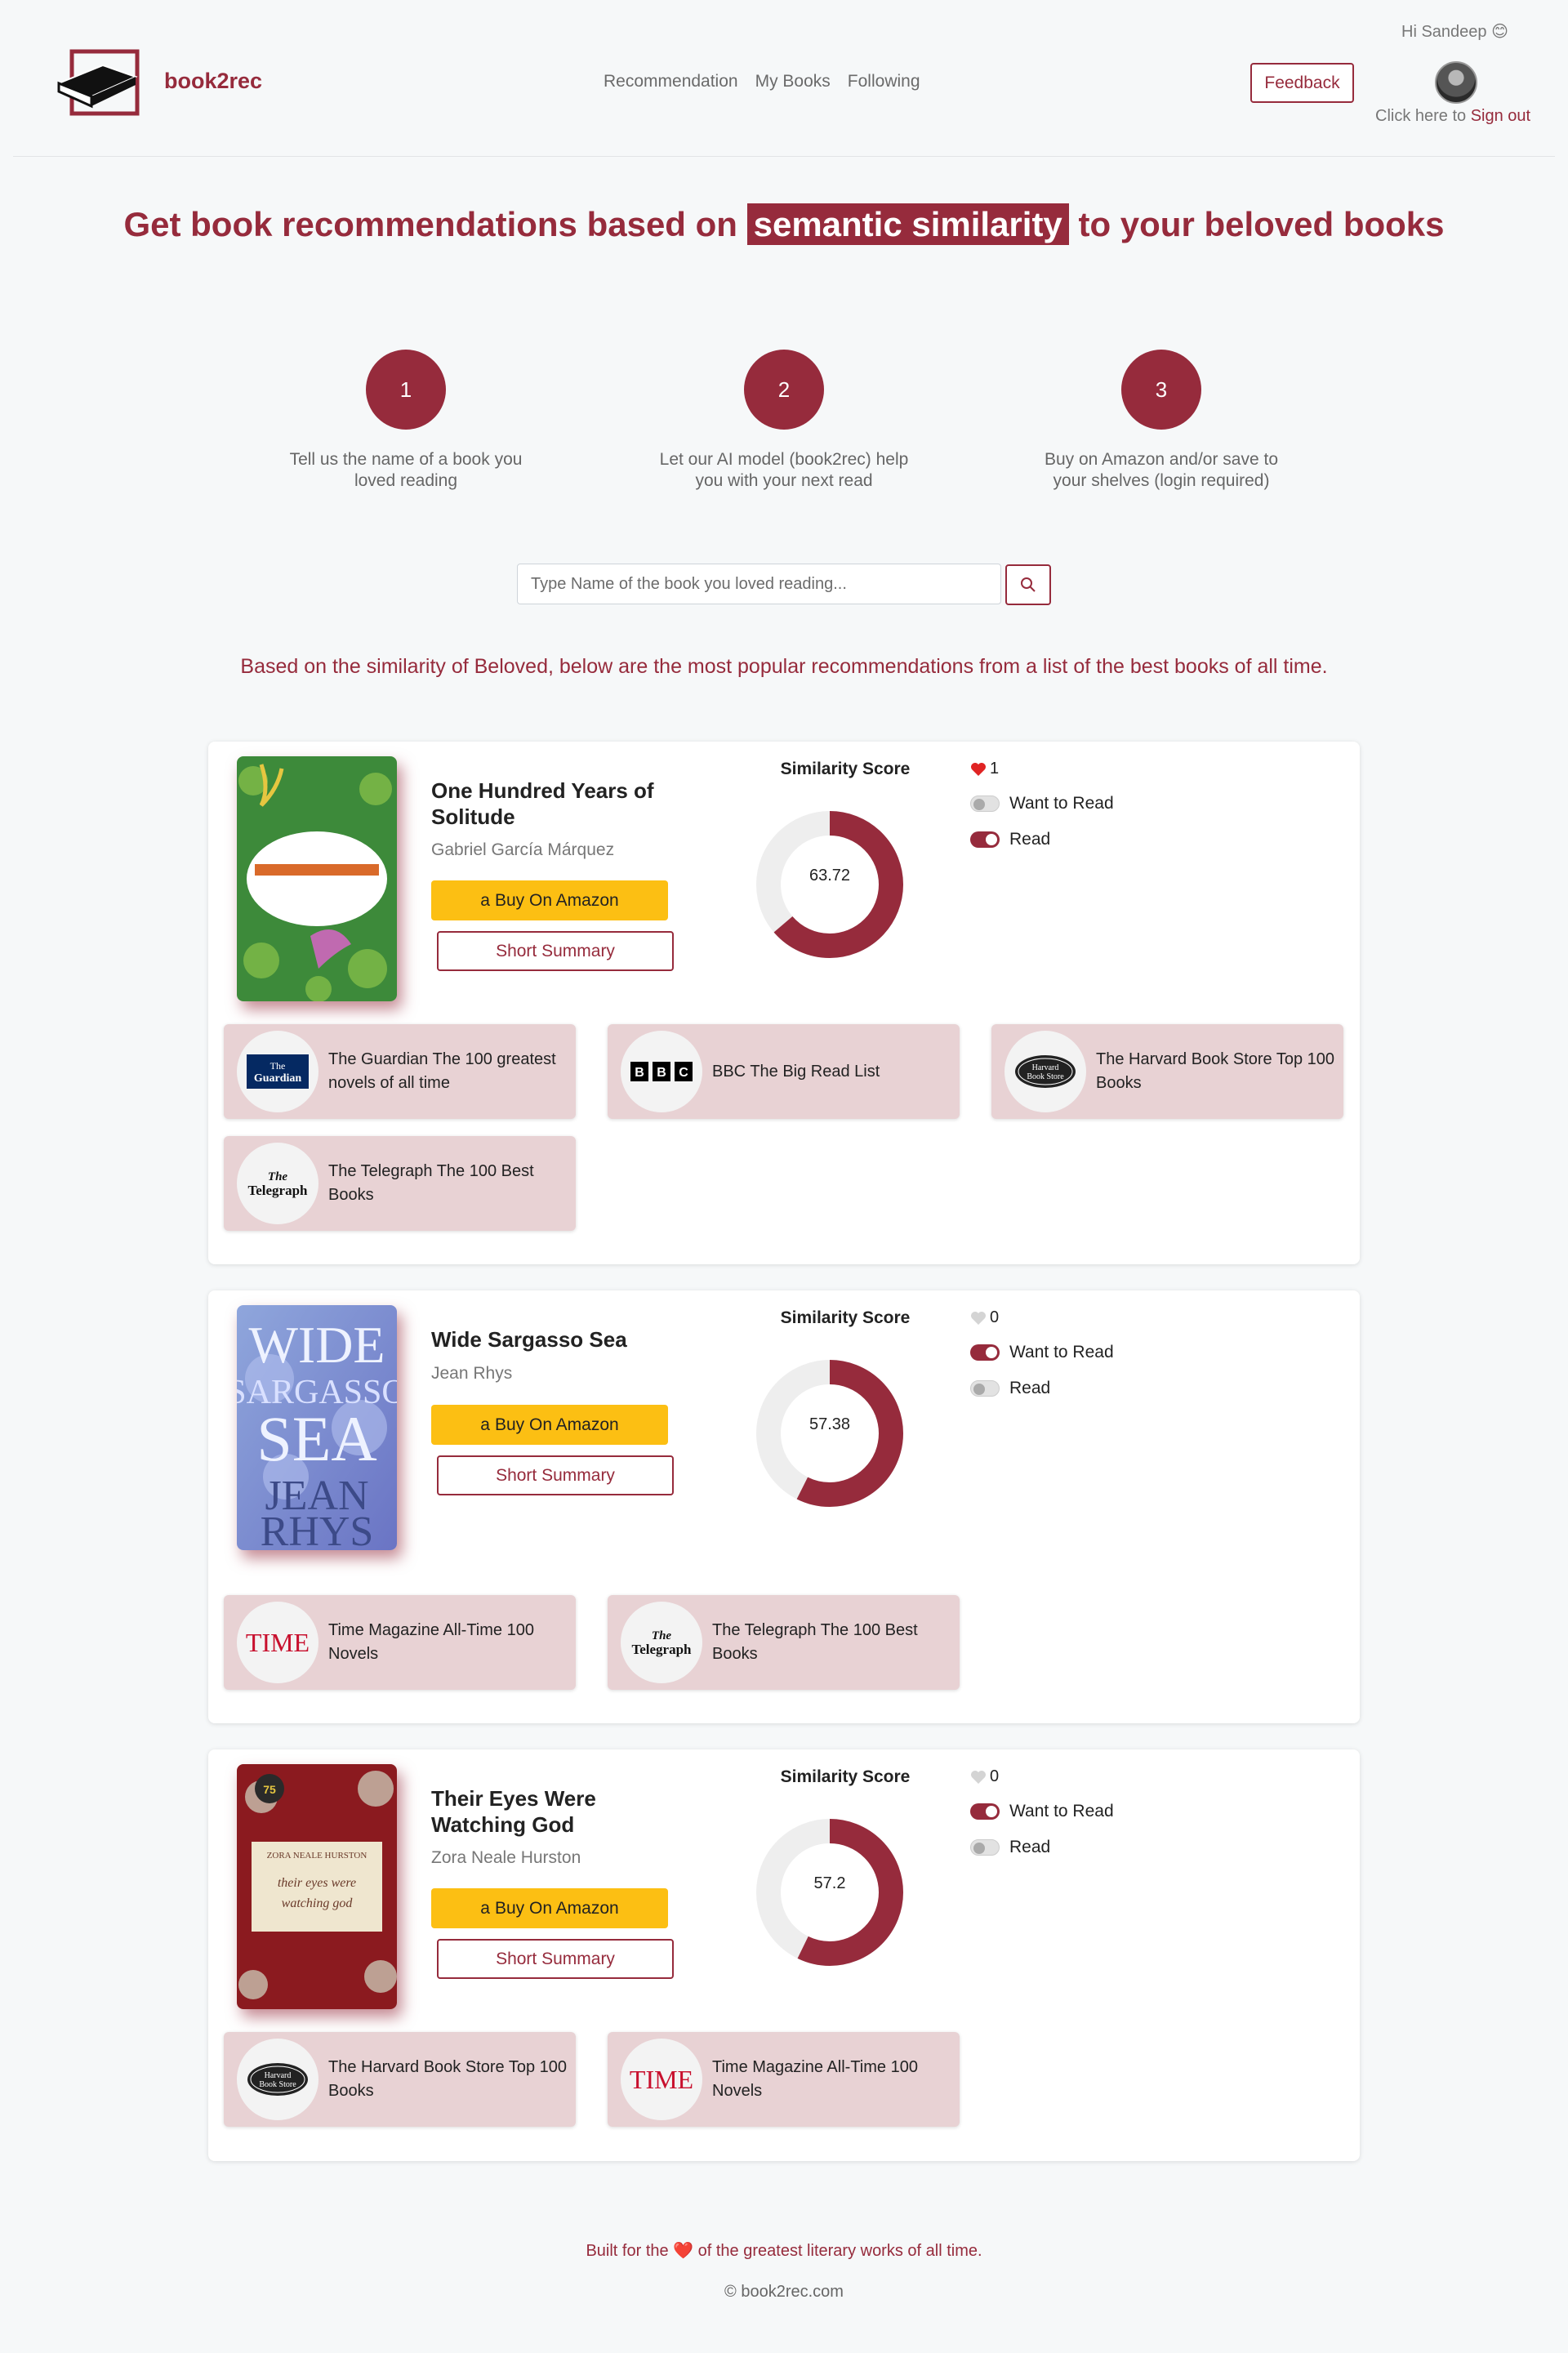 The width and height of the screenshot is (1568, 2353). Describe the element at coordinates (671, 82) in the screenshot. I see `nav-recommendation: Recommendation` at that location.